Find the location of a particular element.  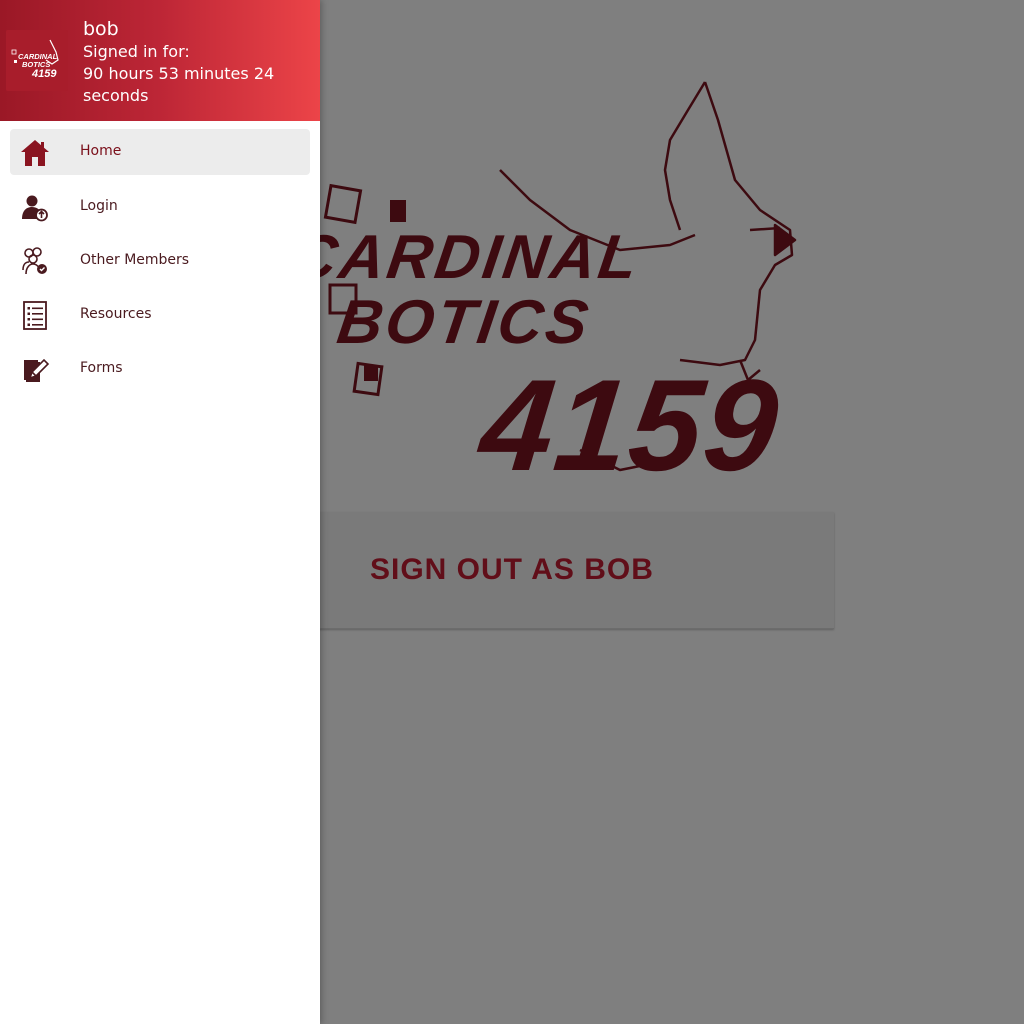

members-icon is located at coordinates (35, 261).